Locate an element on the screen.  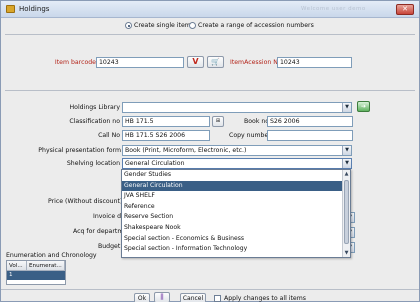
accession-no-input: 10243 is located at coordinates (314, 62).